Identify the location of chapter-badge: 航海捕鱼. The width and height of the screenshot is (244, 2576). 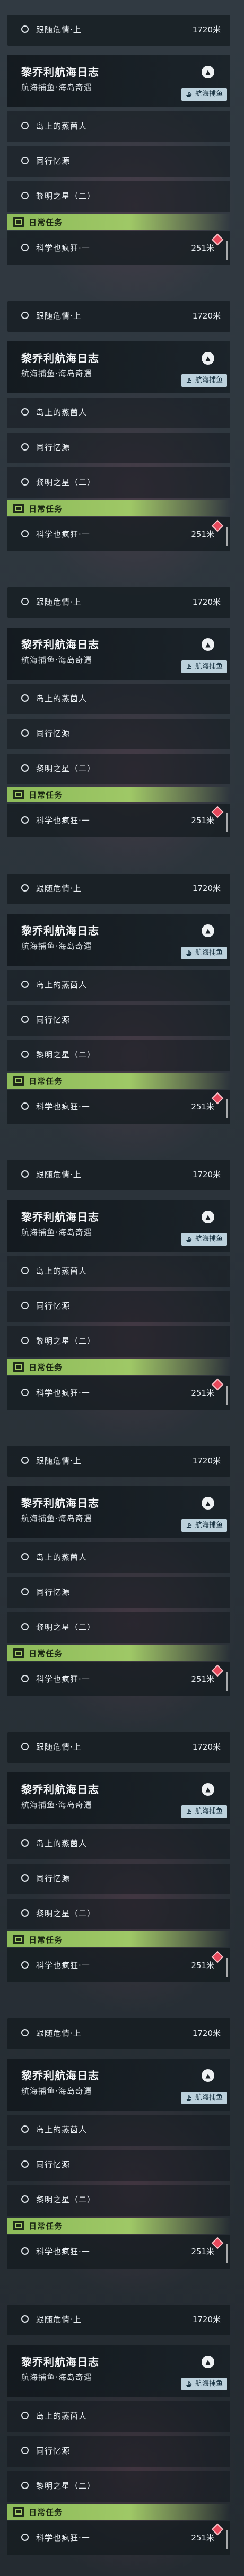
(204, 1239).